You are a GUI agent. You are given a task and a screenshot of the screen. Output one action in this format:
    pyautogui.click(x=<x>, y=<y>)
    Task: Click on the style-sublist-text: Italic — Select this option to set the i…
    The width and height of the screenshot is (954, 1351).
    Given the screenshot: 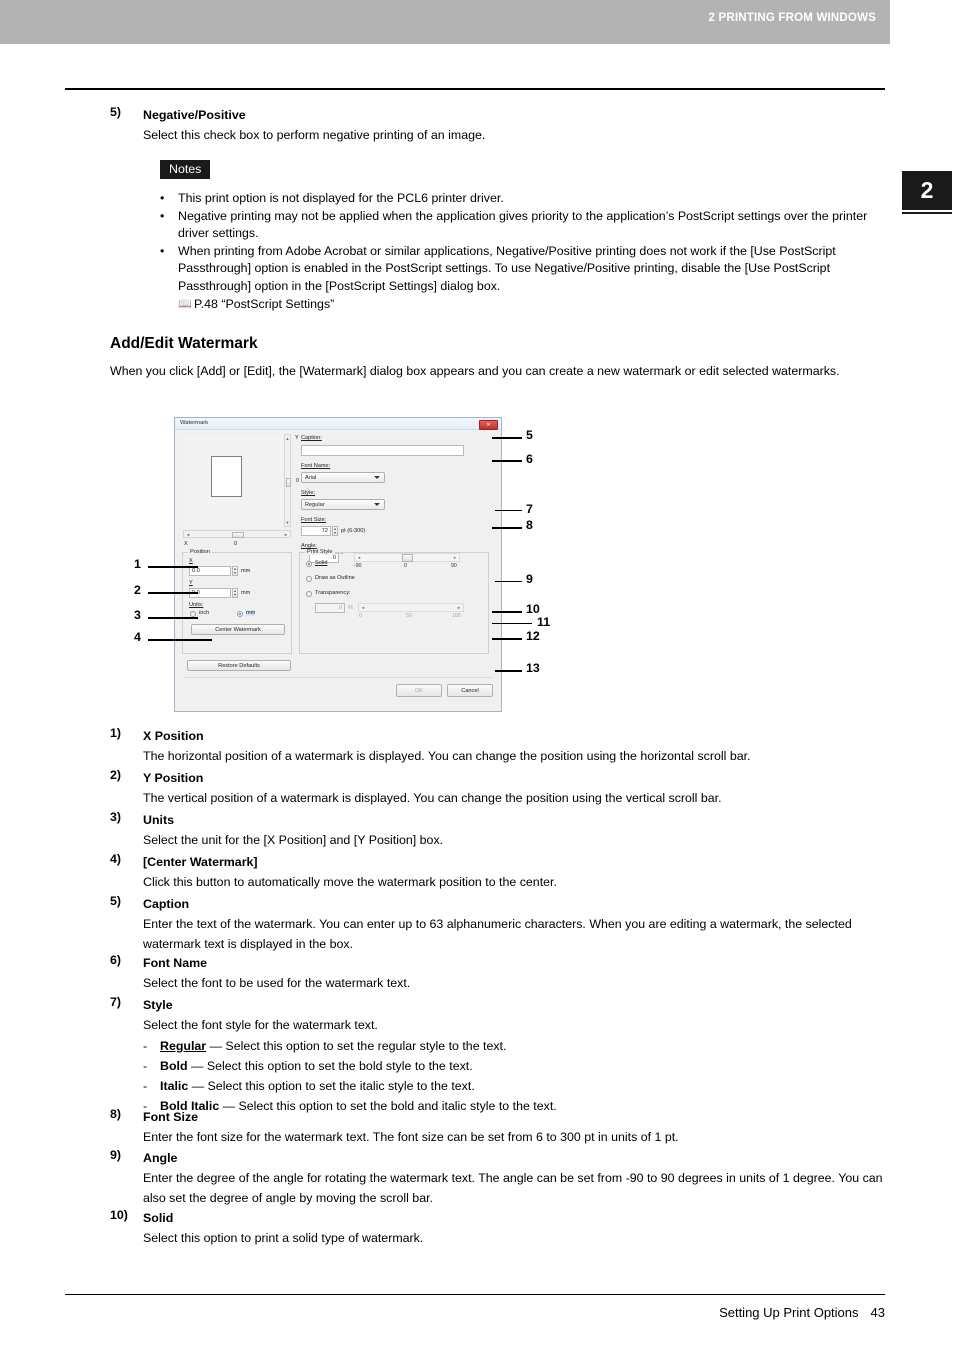 What is the action you would take?
    pyautogui.click(x=317, y=1086)
    